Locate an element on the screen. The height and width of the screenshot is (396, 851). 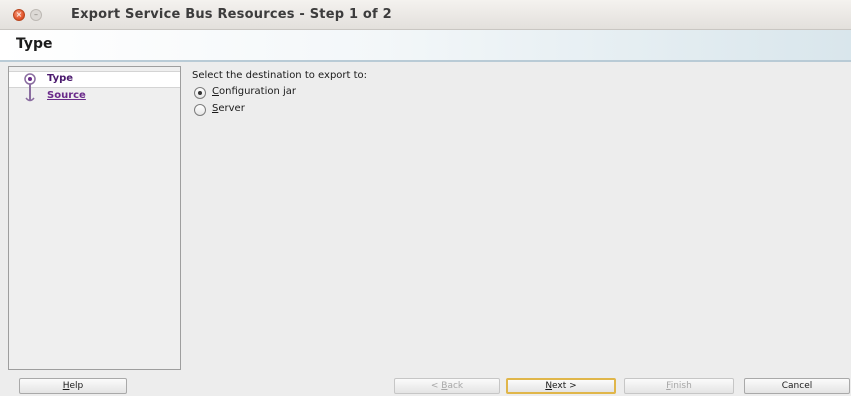
nav-step-label: Type is located at coordinates (60, 78).